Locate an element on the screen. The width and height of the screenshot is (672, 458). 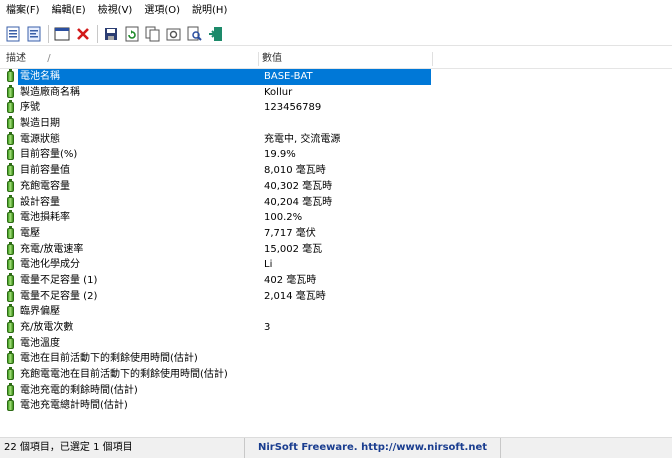
item-description: 電壓 is located at coordinates (30, 233).